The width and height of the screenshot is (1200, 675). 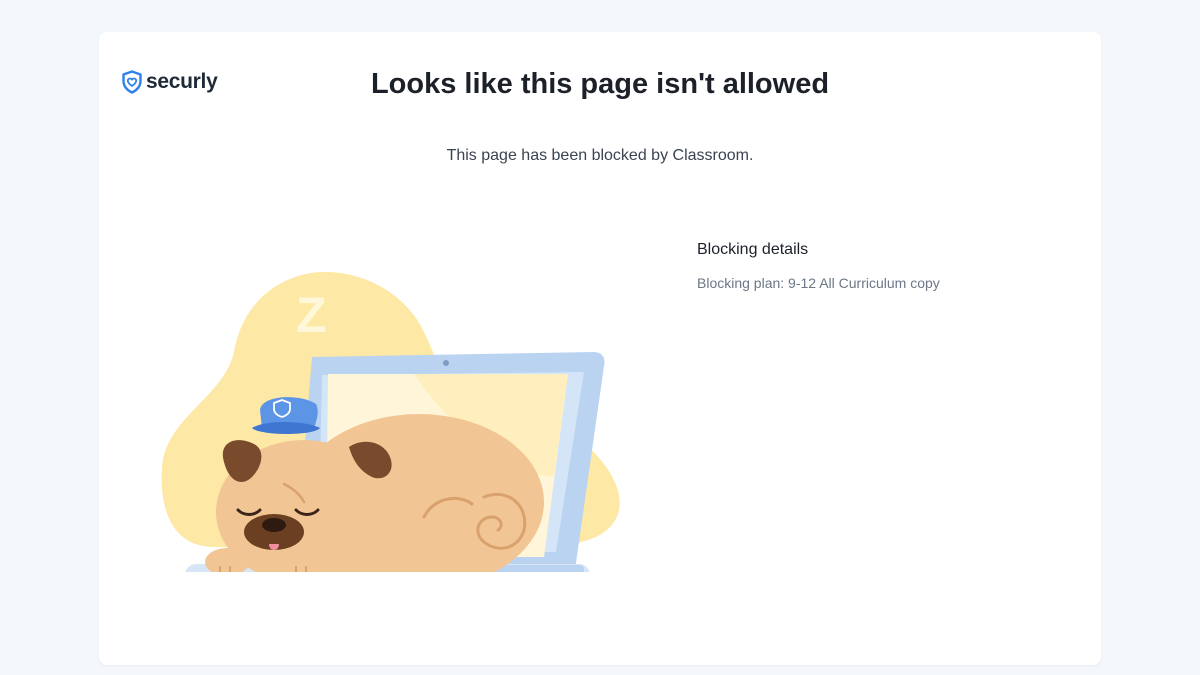 What do you see at coordinates (600, 84) in the screenshot?
I see `page-title: Looks like this page isn't allowed` at bounding box center [600, 84].